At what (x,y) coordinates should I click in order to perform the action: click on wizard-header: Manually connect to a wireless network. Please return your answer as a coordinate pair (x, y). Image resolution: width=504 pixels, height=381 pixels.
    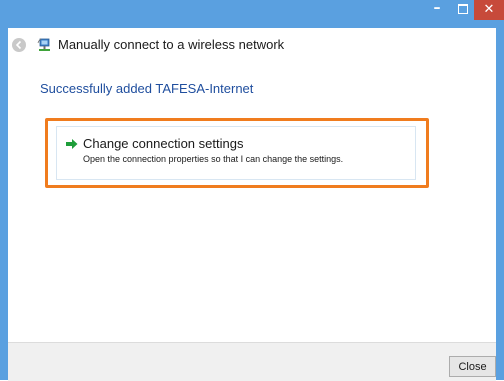
    Looking at the image, I should click on (252, 46).